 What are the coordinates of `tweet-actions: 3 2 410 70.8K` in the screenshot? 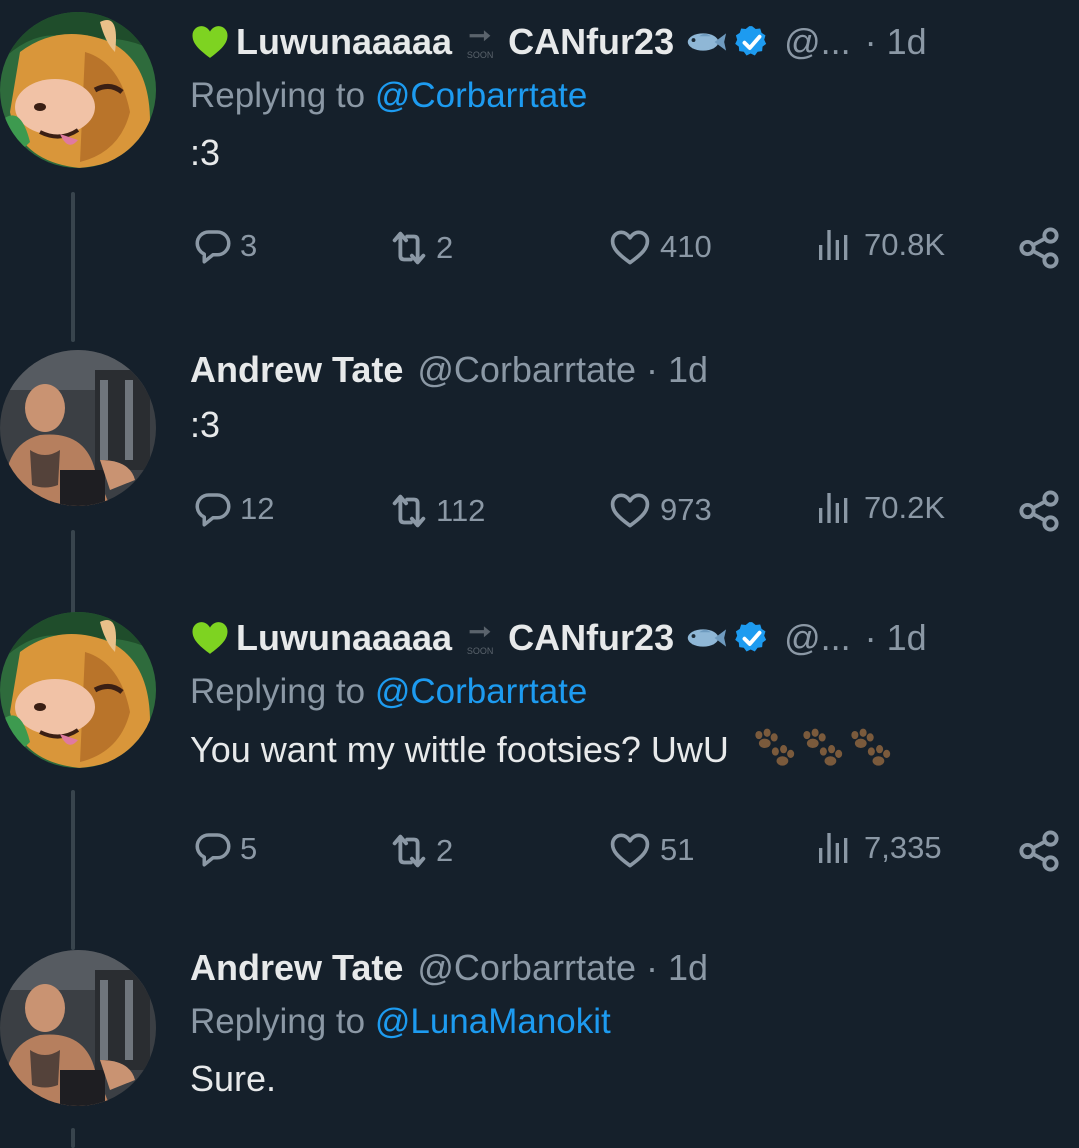 It's located at (630, 250).